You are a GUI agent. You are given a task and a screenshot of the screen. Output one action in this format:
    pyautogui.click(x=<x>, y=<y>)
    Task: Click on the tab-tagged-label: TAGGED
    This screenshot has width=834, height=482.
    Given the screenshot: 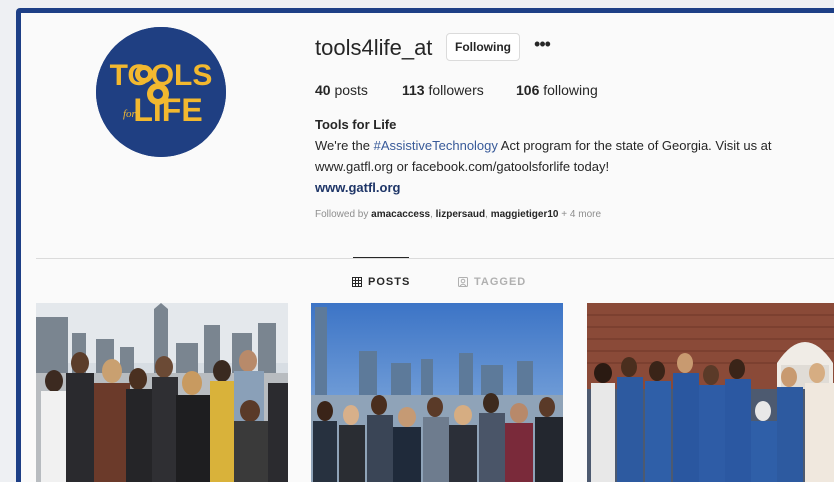 What is the action you would take?
    pyautogui.click(x=500, y=282)
    